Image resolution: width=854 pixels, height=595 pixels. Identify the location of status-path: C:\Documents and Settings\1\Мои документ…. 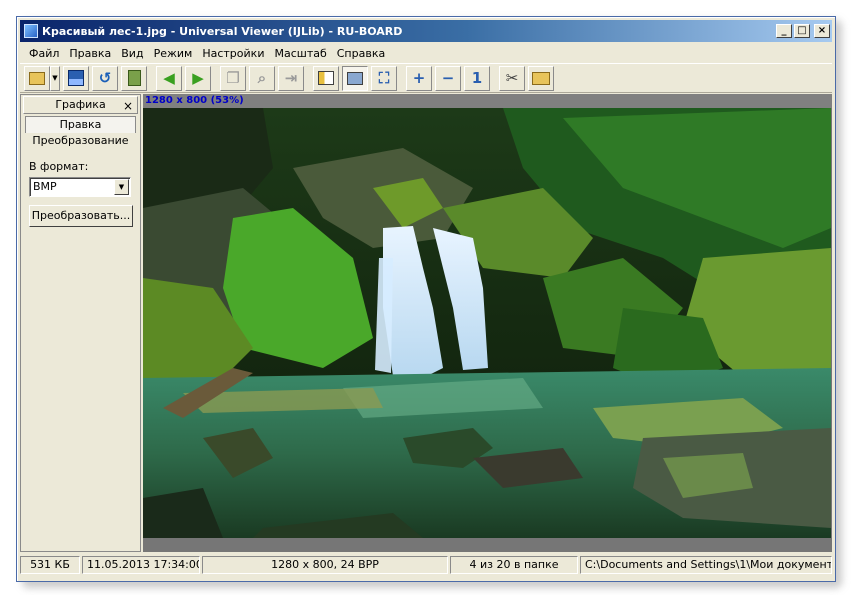
(706, 565).